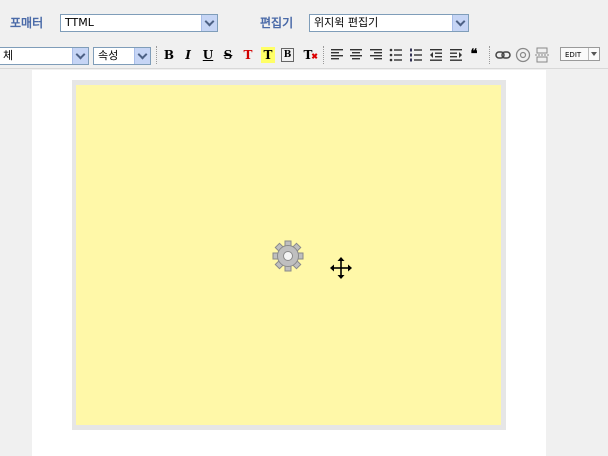 This screenshot has height=456, width=608. I want to click on clear-format-button: T ✖, so click(309, 55).